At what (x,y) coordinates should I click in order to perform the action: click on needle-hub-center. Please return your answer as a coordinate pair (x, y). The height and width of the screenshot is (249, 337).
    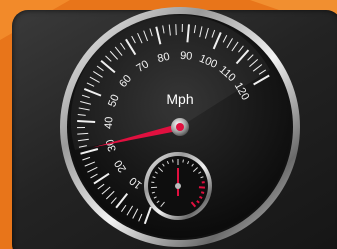
    Looking at the image, I should click on (180, 127).